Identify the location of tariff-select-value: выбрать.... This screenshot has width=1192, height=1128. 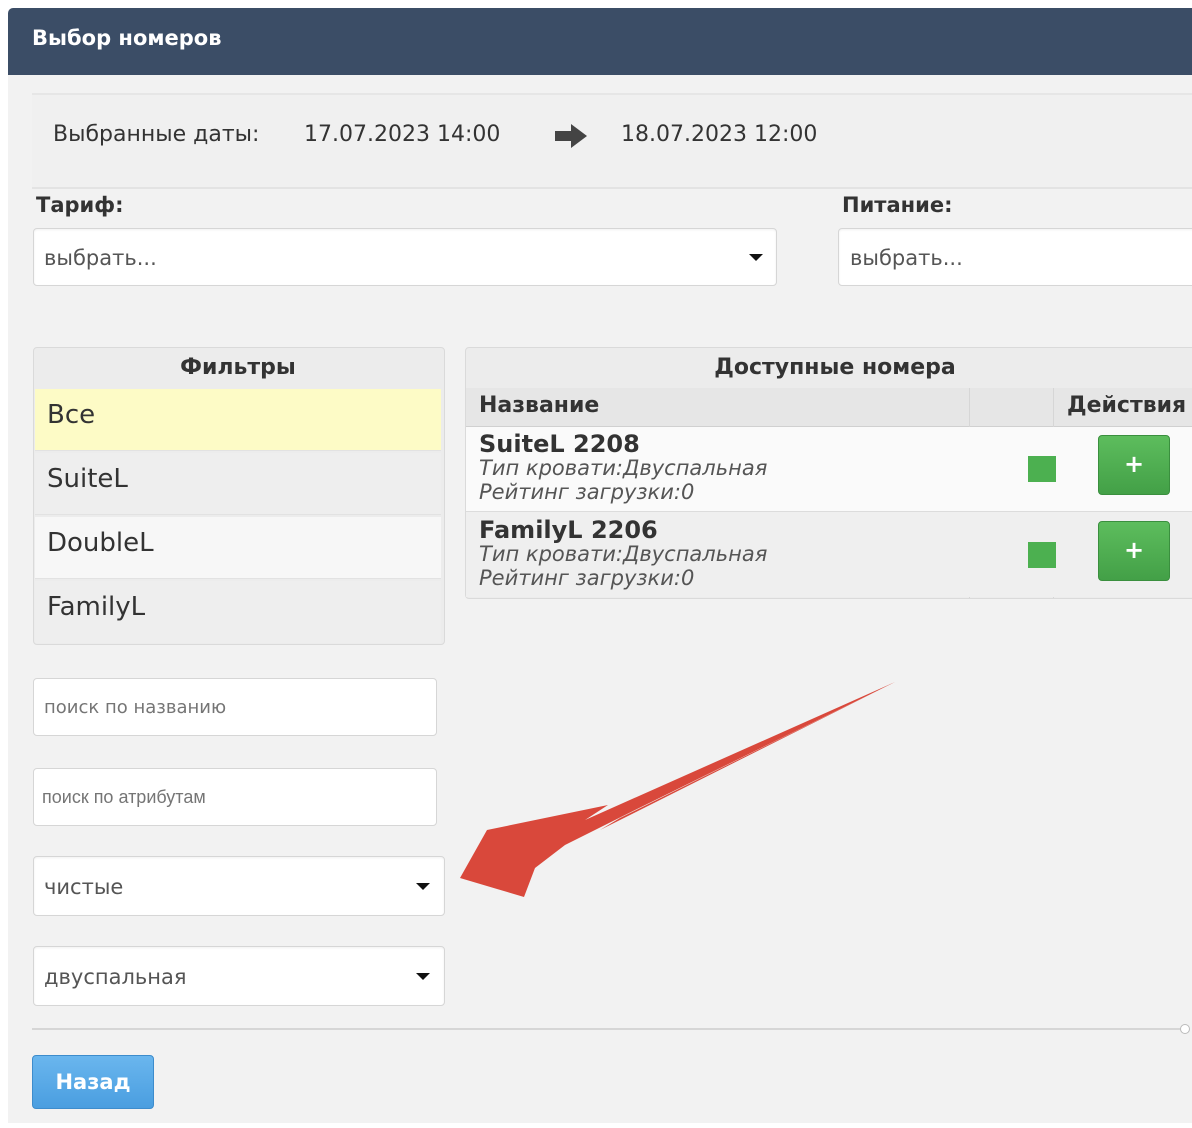
(100, 258).